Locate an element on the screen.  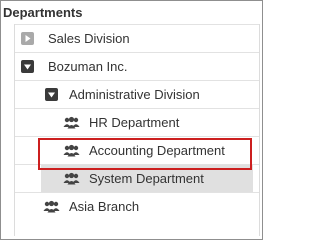
panel-title: Departments is located at coordinates (43, 12).